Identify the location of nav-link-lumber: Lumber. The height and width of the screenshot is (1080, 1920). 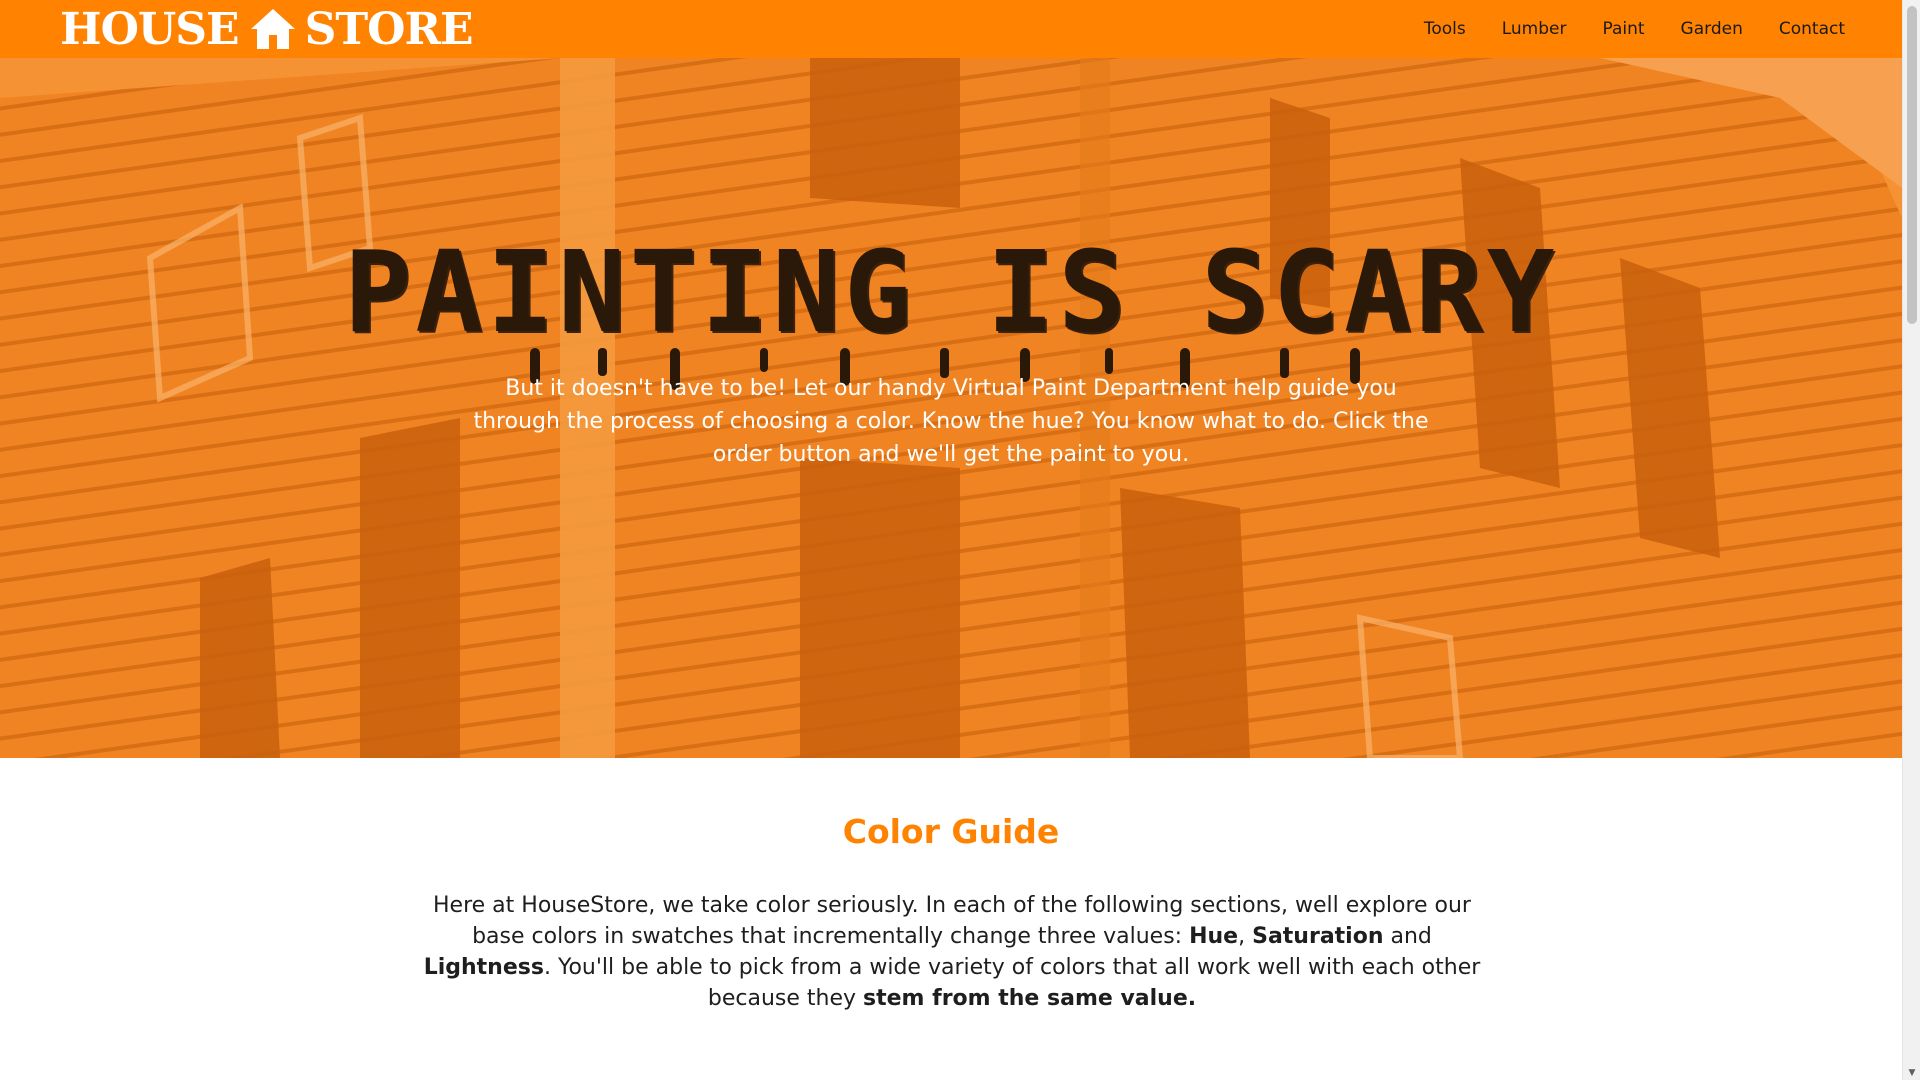
(1534, 29).